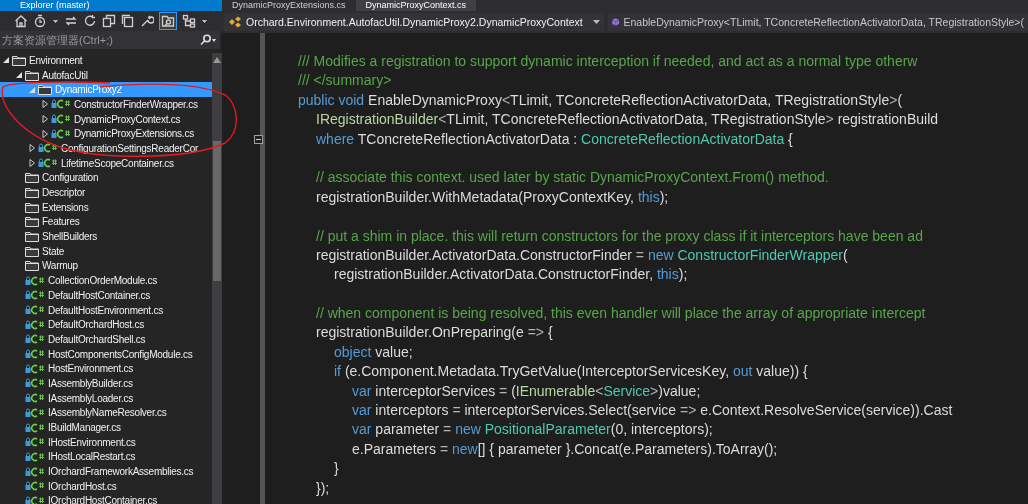 The width and height of the screenshot is (1028, 504). What do you see at coordinates (147, 21) in the screenshot?
I see `wrench-icon` at bounding box center [147, 21].